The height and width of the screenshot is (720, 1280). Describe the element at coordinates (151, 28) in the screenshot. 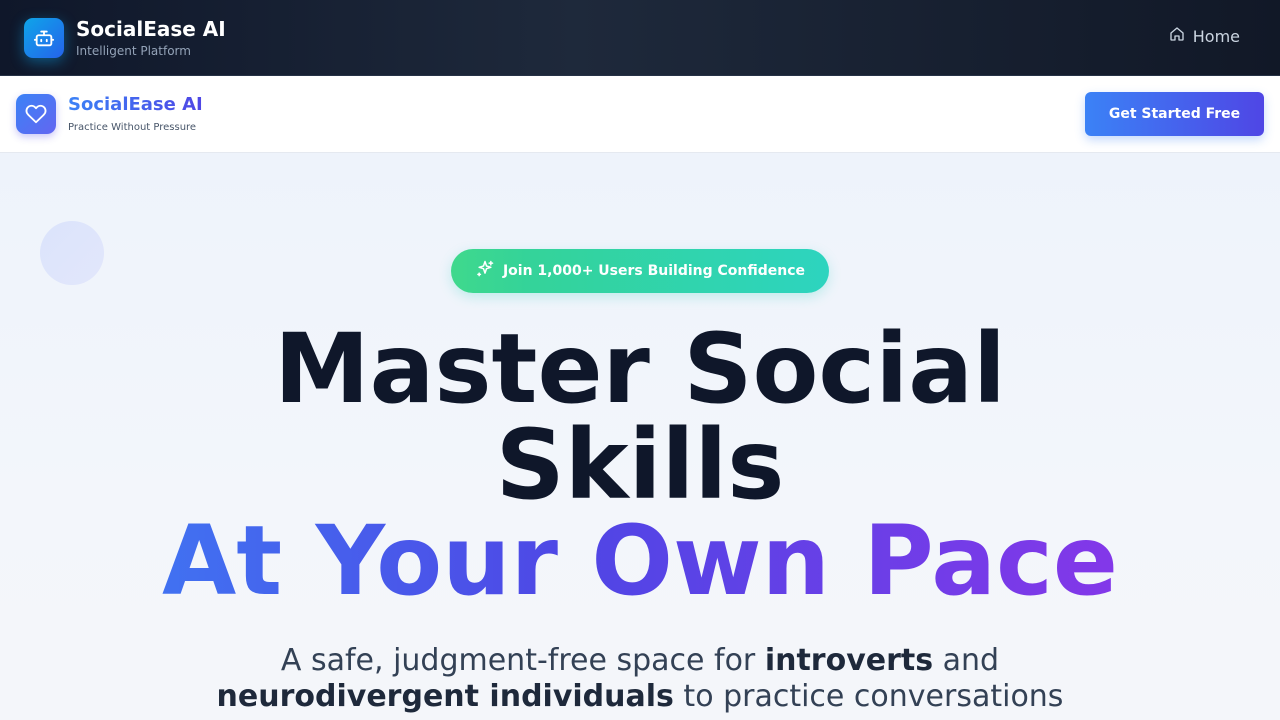

I see `app-title: SocialEase AI` at that location.